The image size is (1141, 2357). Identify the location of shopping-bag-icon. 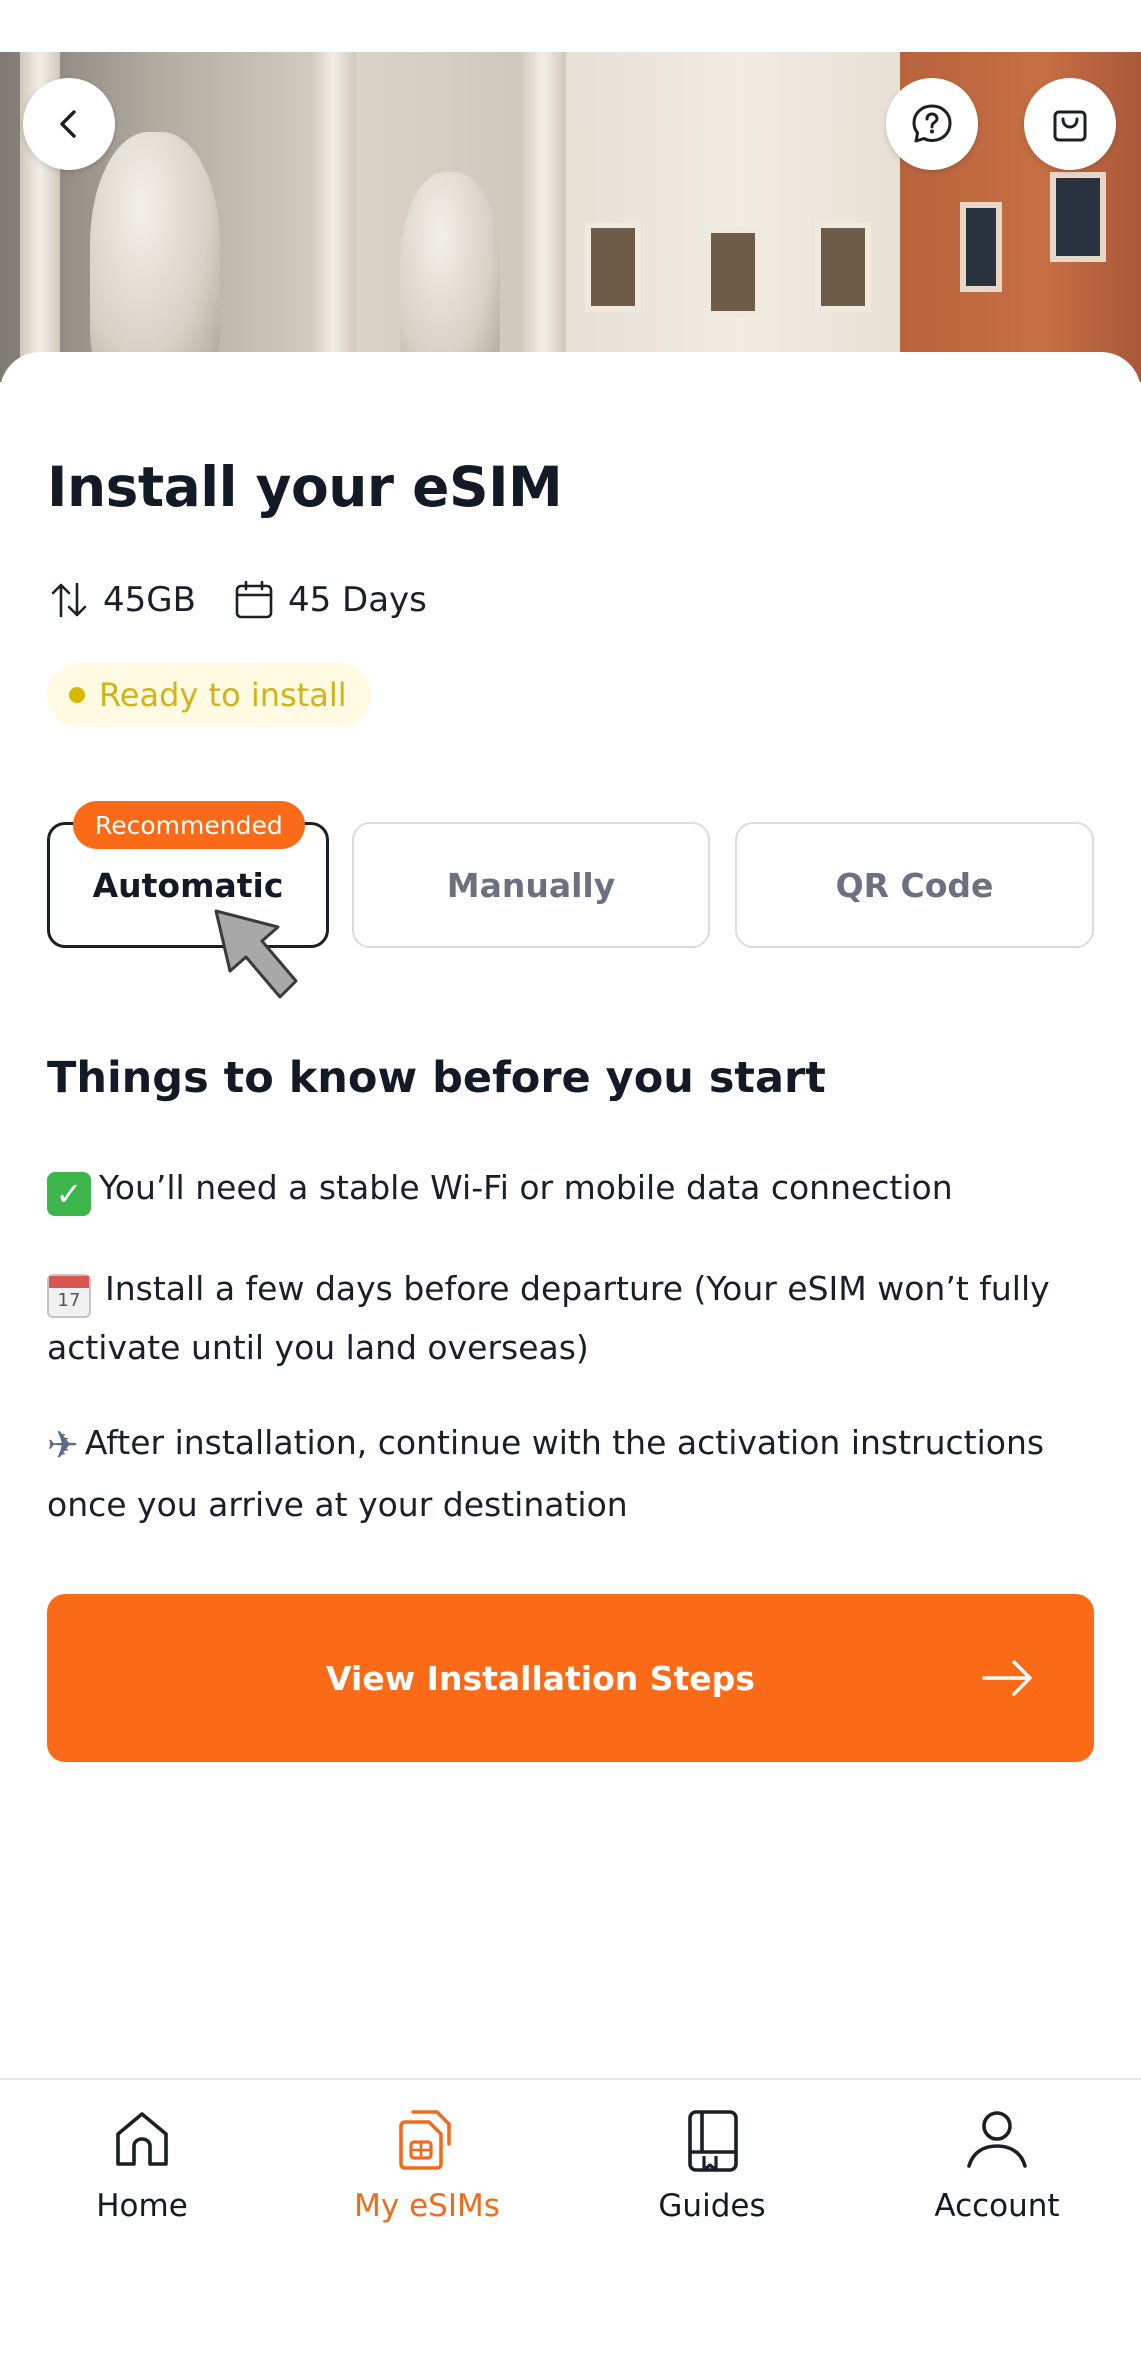
(1070, 126).